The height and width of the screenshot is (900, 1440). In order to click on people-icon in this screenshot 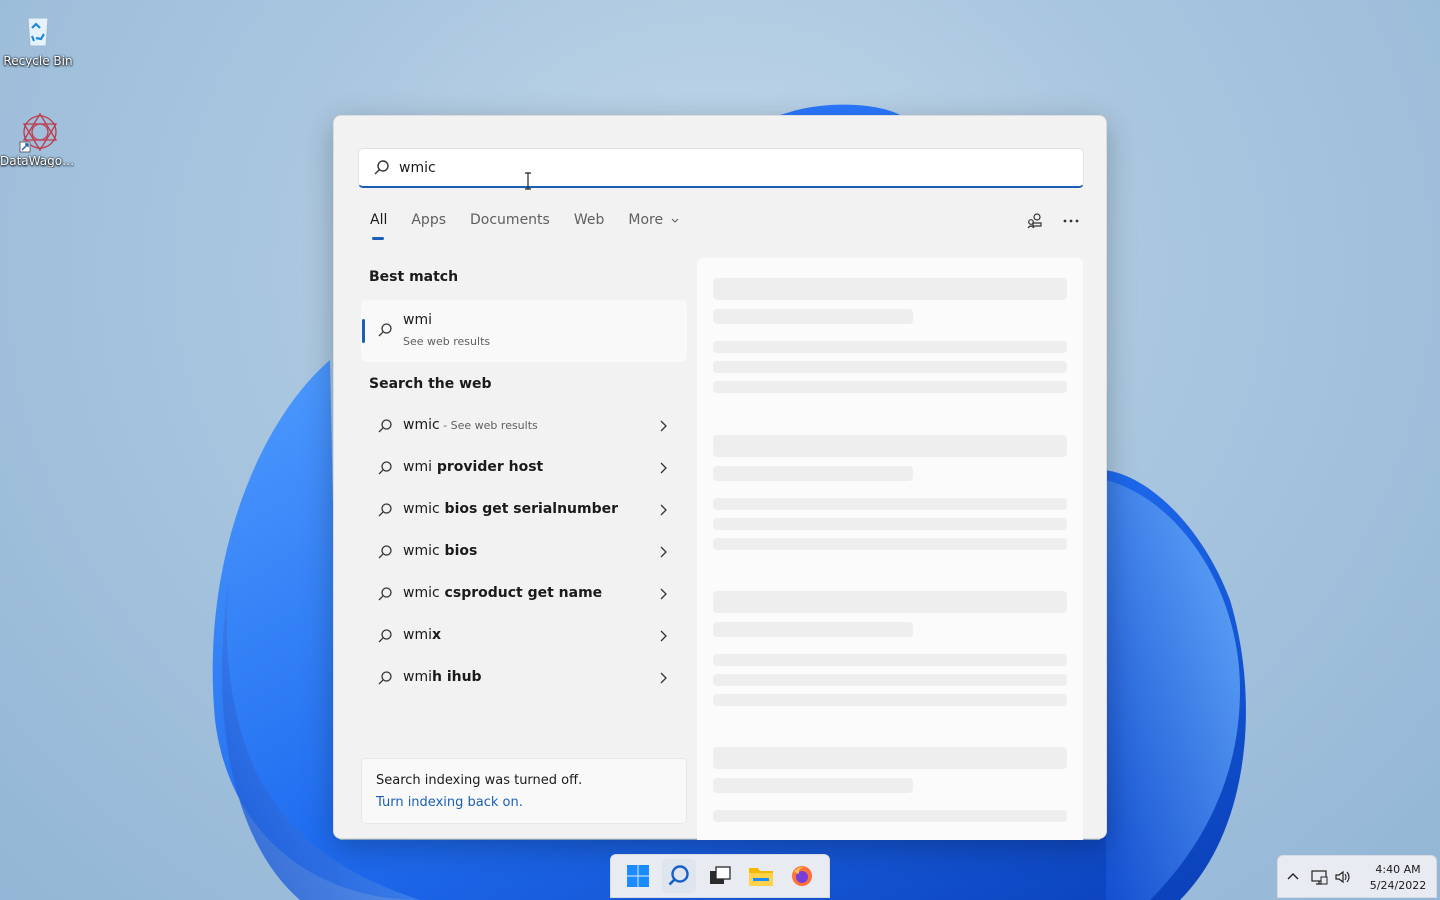, I will do `click(1034, 221)`.